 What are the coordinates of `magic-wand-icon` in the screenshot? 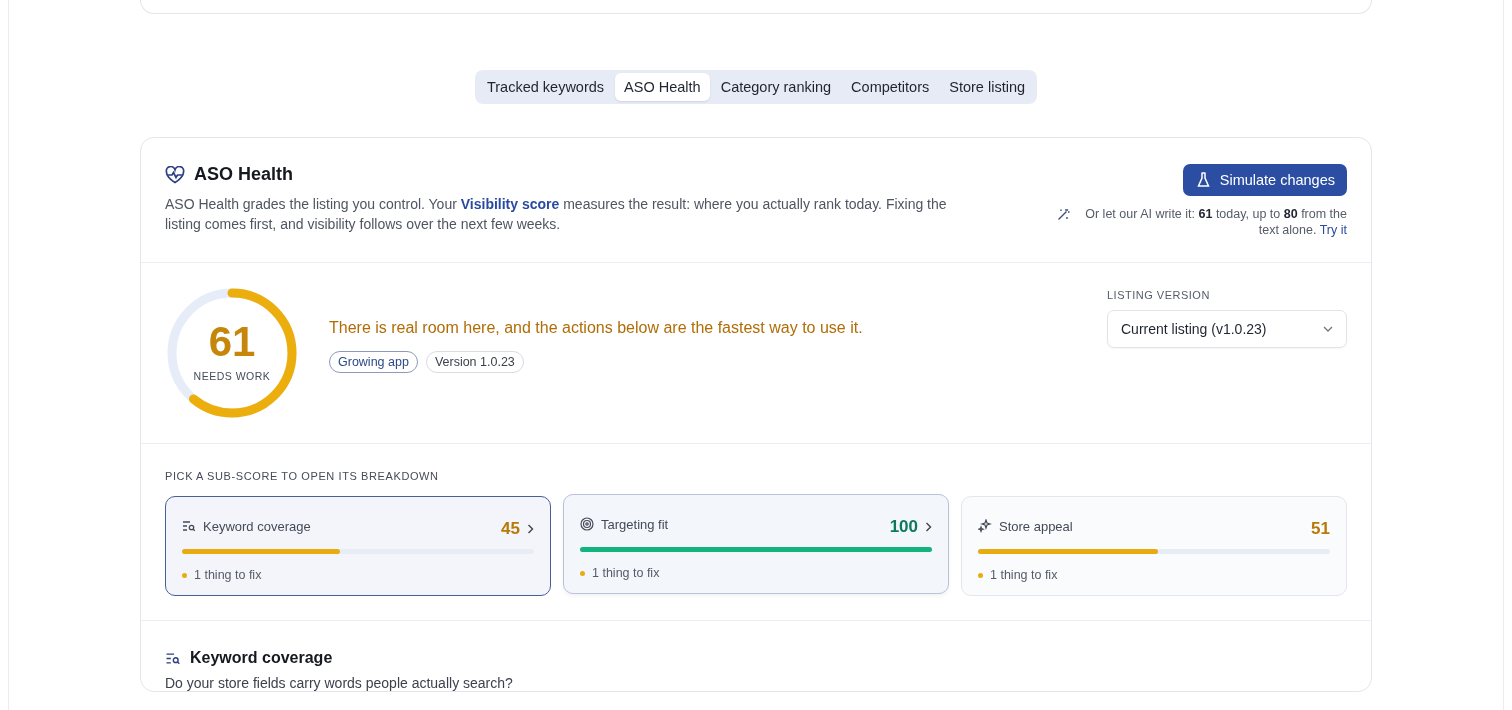 It's located at (1063, 214).